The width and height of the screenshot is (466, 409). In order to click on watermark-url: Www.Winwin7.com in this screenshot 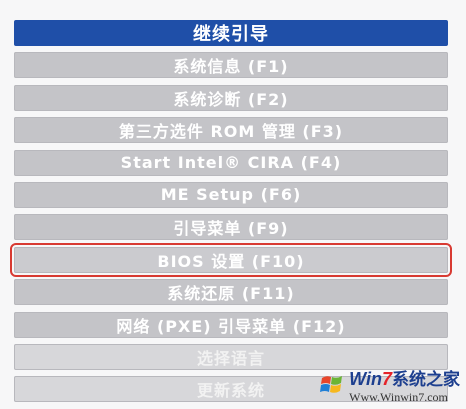, I will do `click(398, 397)`.